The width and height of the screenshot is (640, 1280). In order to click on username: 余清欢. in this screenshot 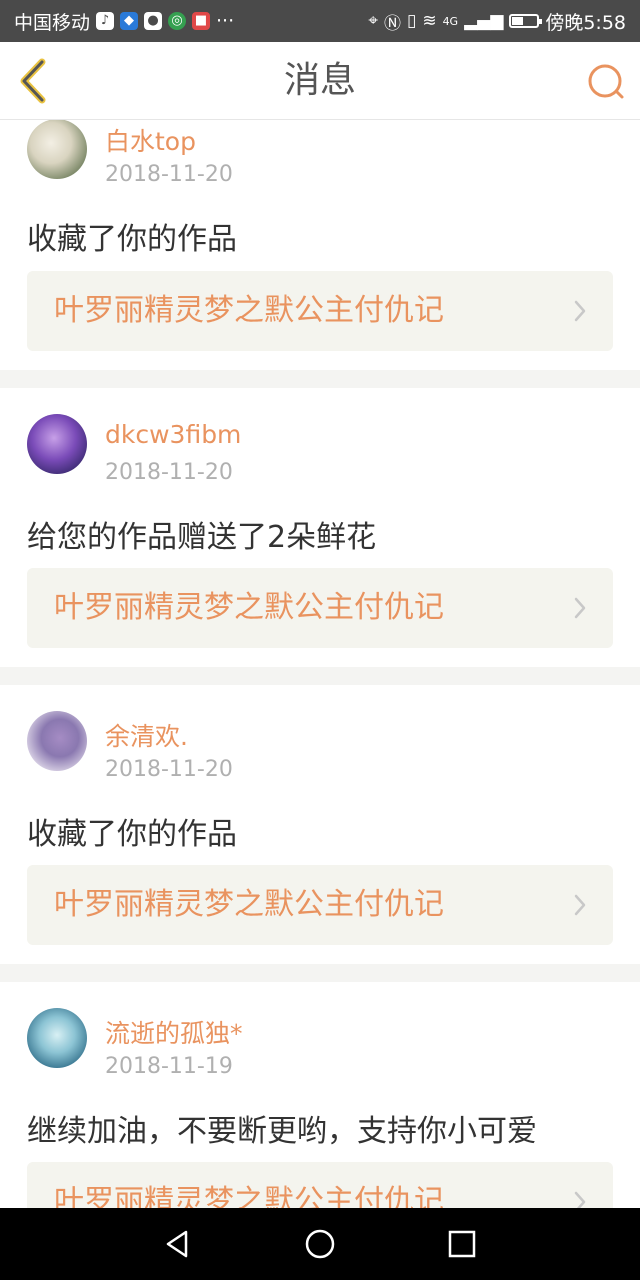, I will do `click(146, 735)`.